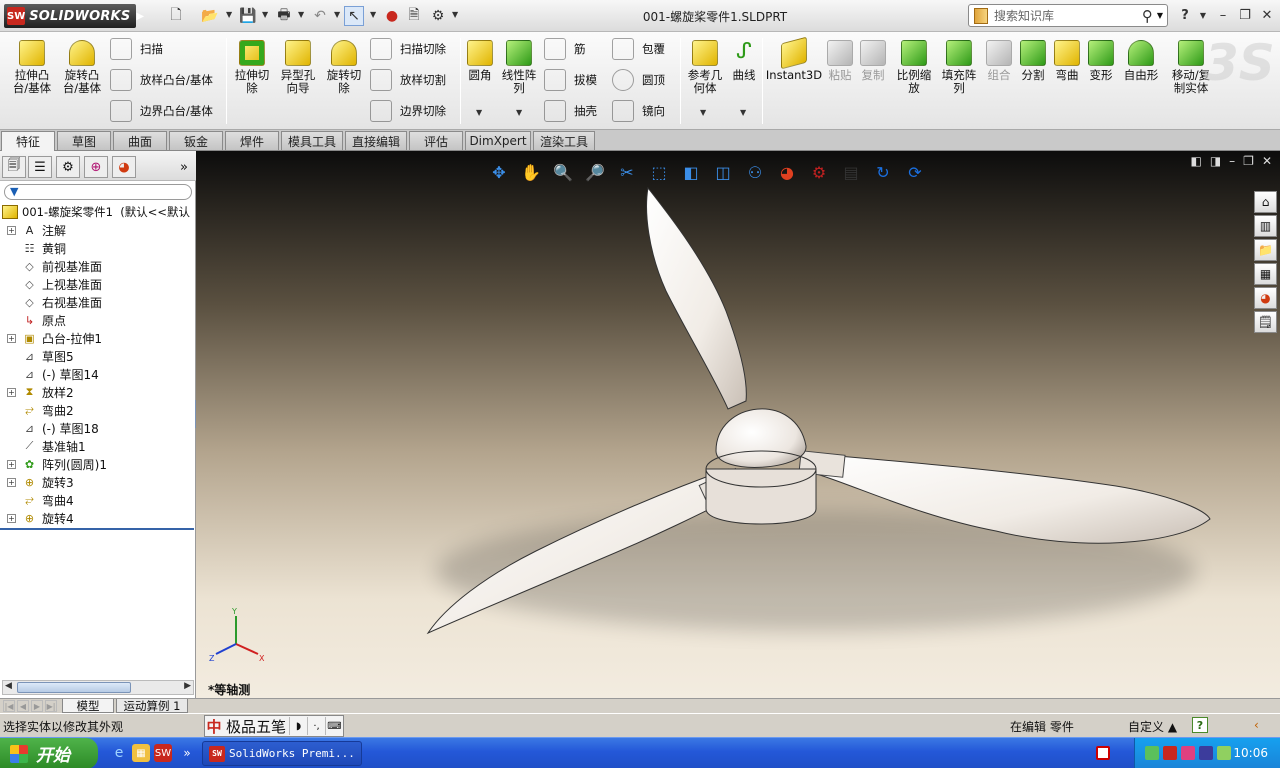 Image resolution: width=1280 pixels, height=768 pixels. Describe the element at coordinates (98, 338) in the screenshot. I see `feature-tree-item: + ▣ 凸台-拉伸1` at that location.